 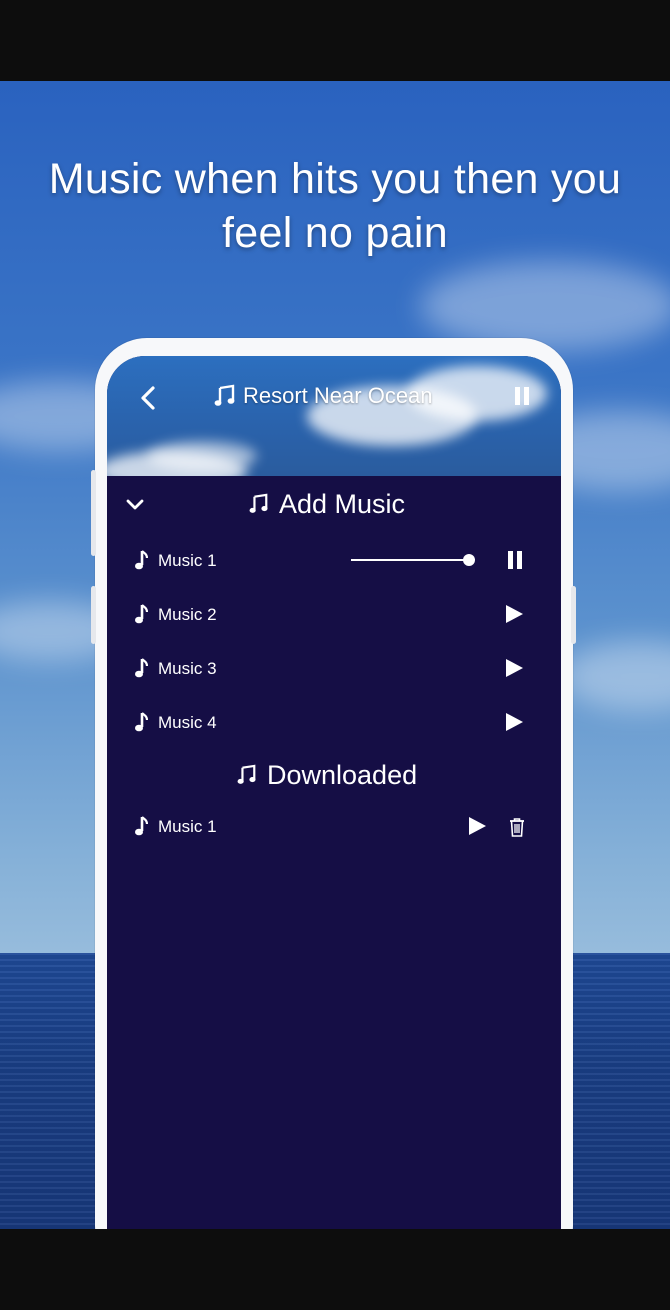 What do you see at coordinates (342, 504) in the screenshot?
I see `add-music-title: Add Music` at bounding box center [342, 504].